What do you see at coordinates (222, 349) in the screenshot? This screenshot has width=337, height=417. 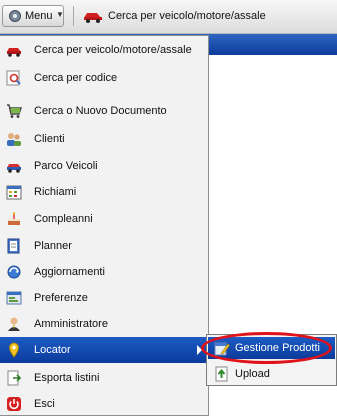 I see `edit-products-icon` at bounding box center [222, 349].